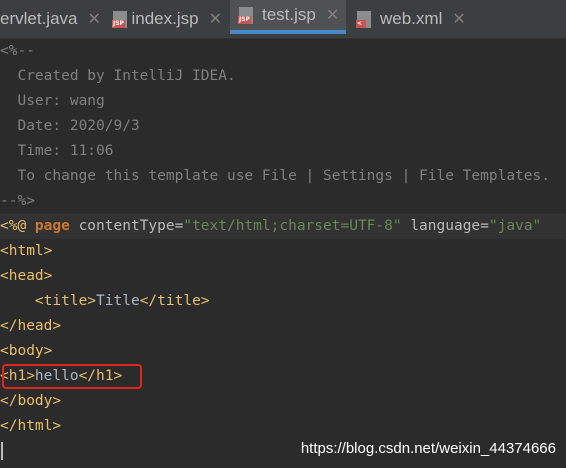 The width and height of the screenshot is (566, 468). What do you see at coordinates (39, 18) in the screenshot?
I see `tab-label: ervlet.java` at bounding box center [39, 18].